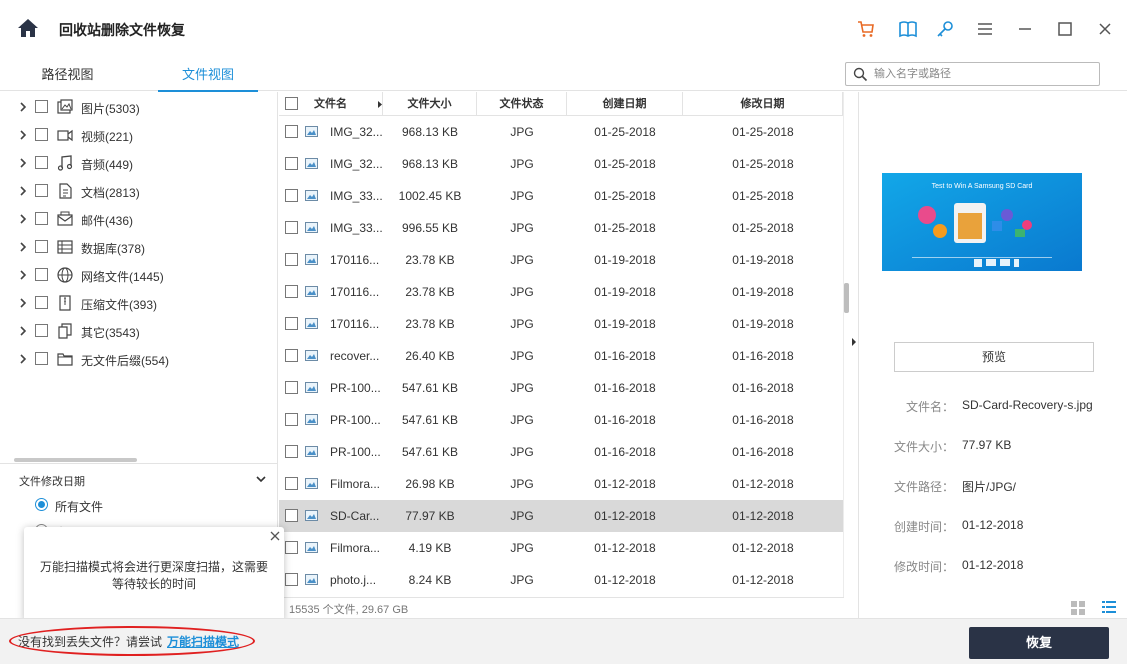 The height and width of the screenshot is (664, 1127). What do you see at coordinates (139, 191) in the screenshot?
I see `tree-item-documents: 文档(2813)` at bounding box center [139, 191].